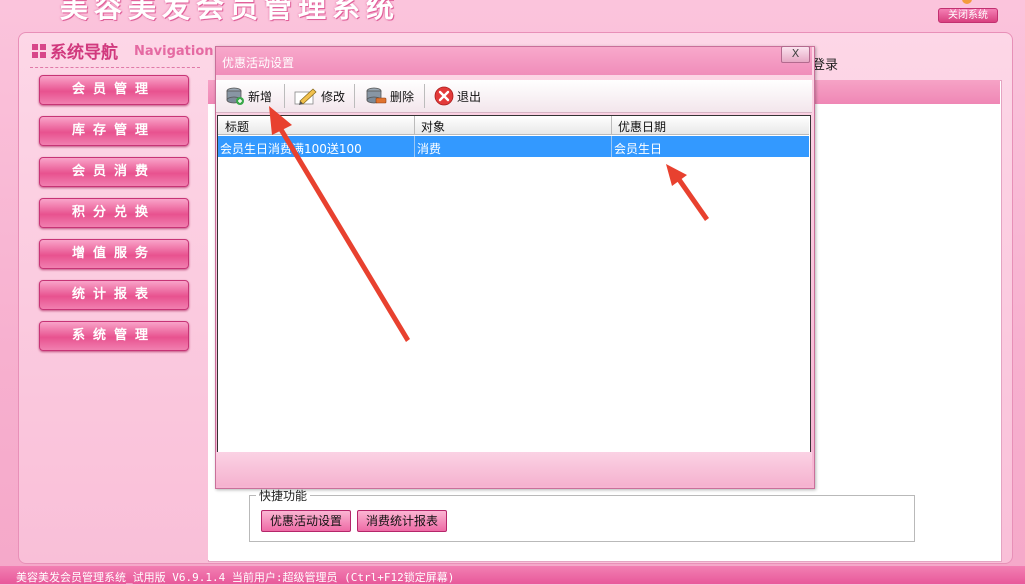 Image resolution: width=1025 pixels, height=585 pixels. I want to click on cell-target: 消费, so click(429, 149).